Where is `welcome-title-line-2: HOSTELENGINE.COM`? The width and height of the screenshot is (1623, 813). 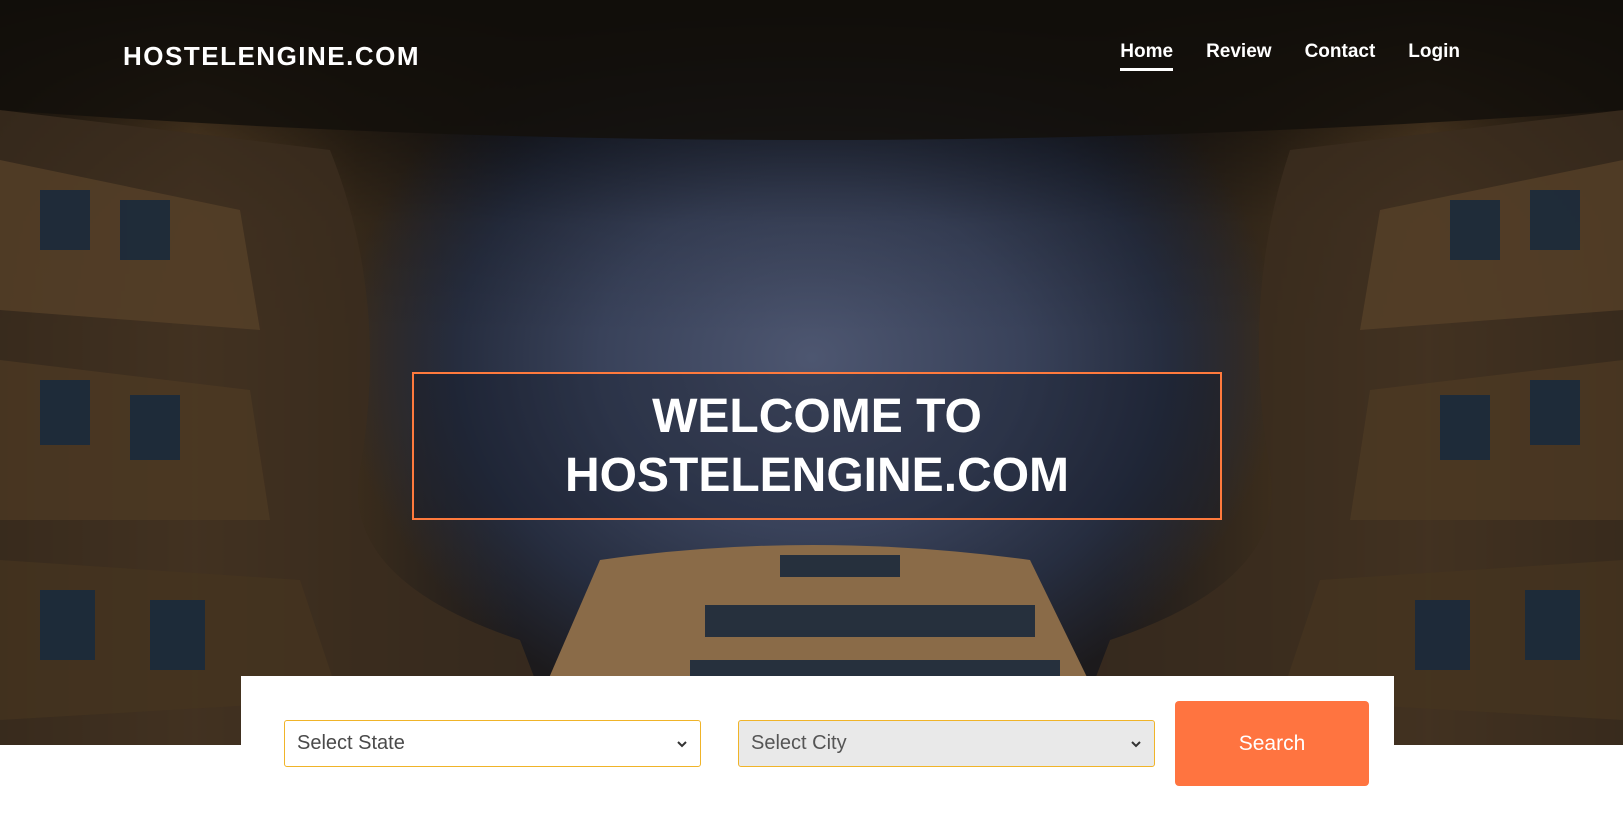 welcome-title-line-2: HOSTELENGINE.COM is located at coordinates (817, 475).